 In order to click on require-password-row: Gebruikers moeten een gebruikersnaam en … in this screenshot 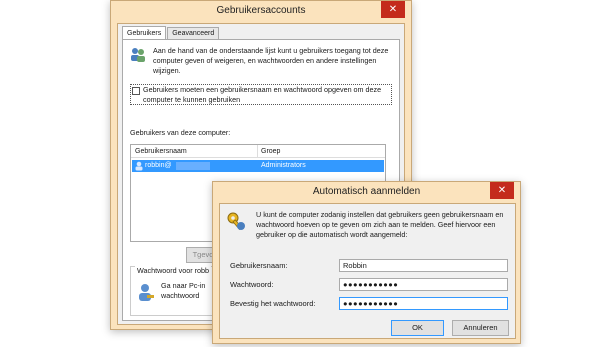, I will do `click(261, 94)`.